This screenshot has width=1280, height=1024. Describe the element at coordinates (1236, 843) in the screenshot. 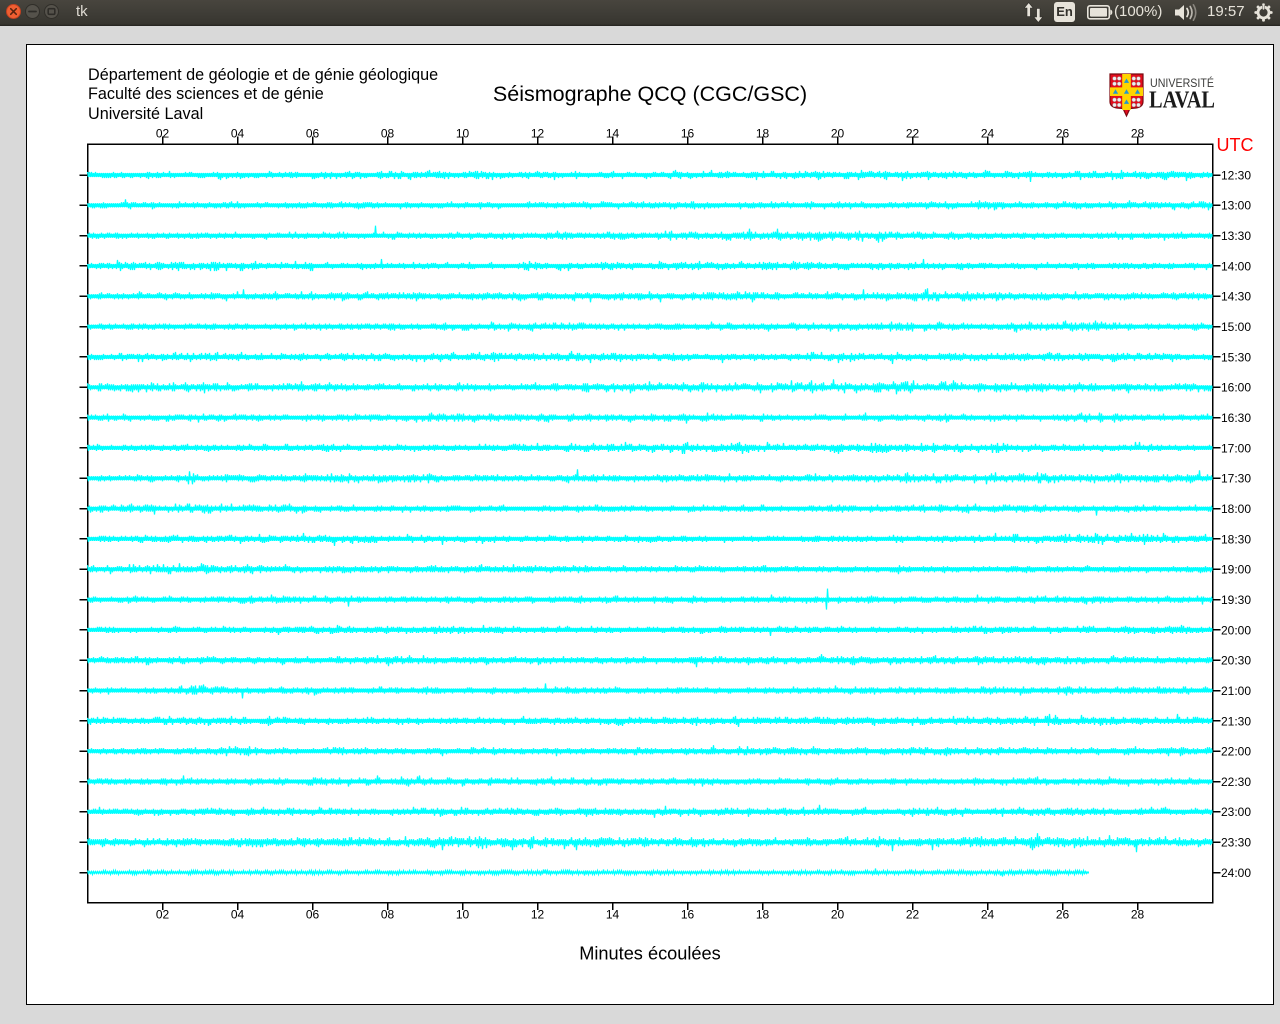

I see `svg-text: 23:30` at that location.